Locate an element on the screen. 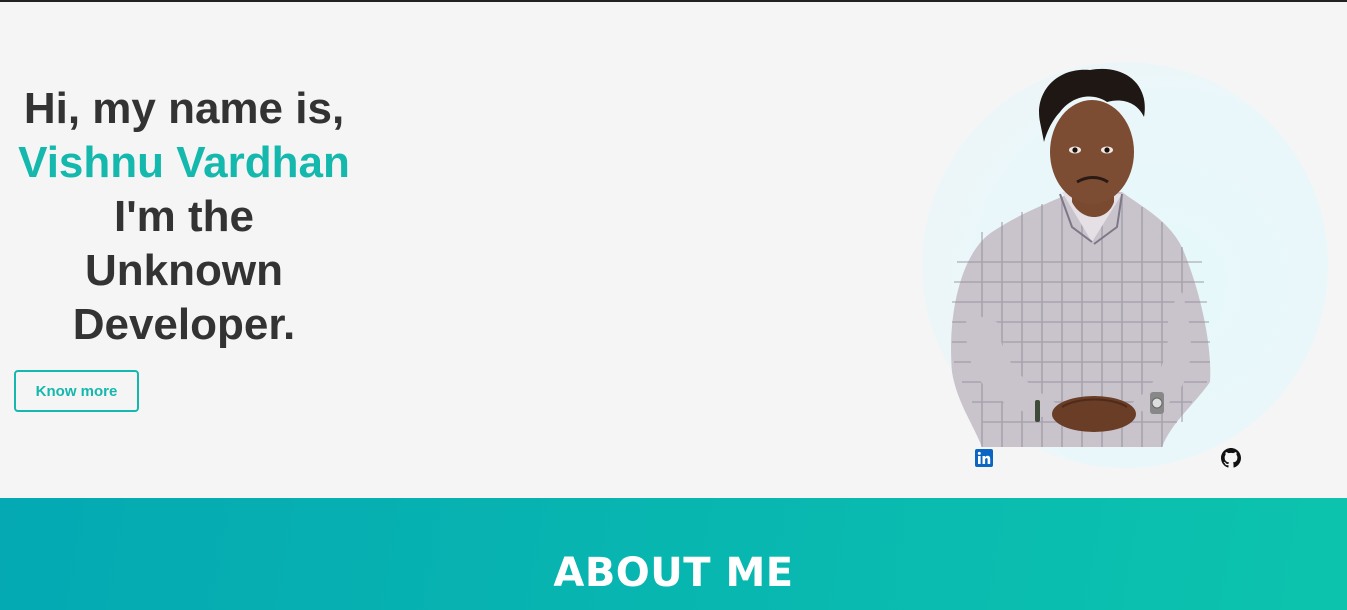 The height and width of the screenshot is (610, 1347). linkedin-link is located at coordinates (984, 458).